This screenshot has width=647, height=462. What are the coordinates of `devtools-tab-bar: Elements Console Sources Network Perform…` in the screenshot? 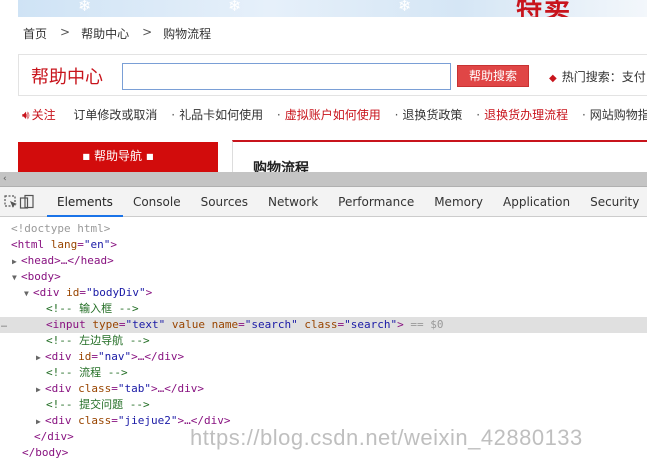 It's located at (323, 202).